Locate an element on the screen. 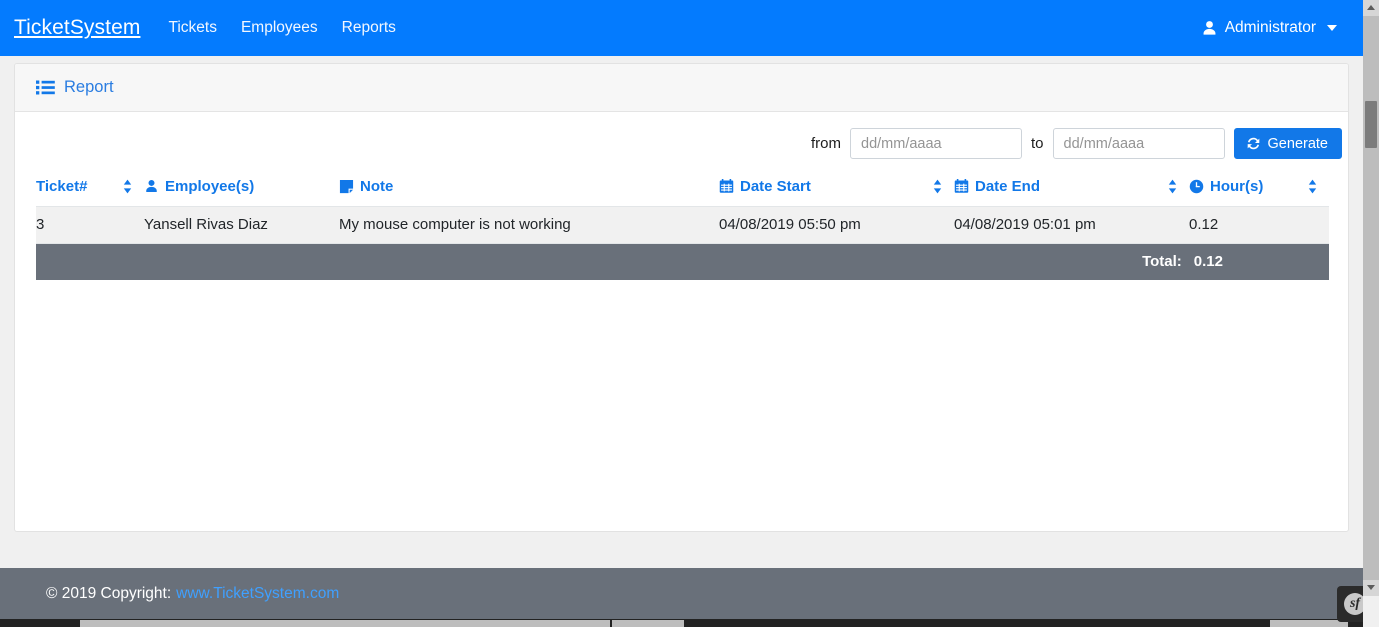  total-value: 0.12 is located at coordinates (1208, 261).